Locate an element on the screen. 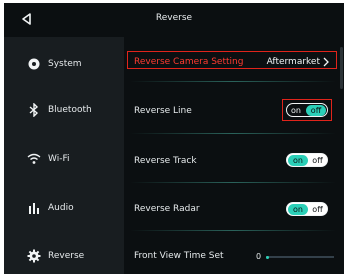 The width and height of the screenshot is (349, 274). reverse-line-label: Reverse Line is located at coordinates (163, 111).